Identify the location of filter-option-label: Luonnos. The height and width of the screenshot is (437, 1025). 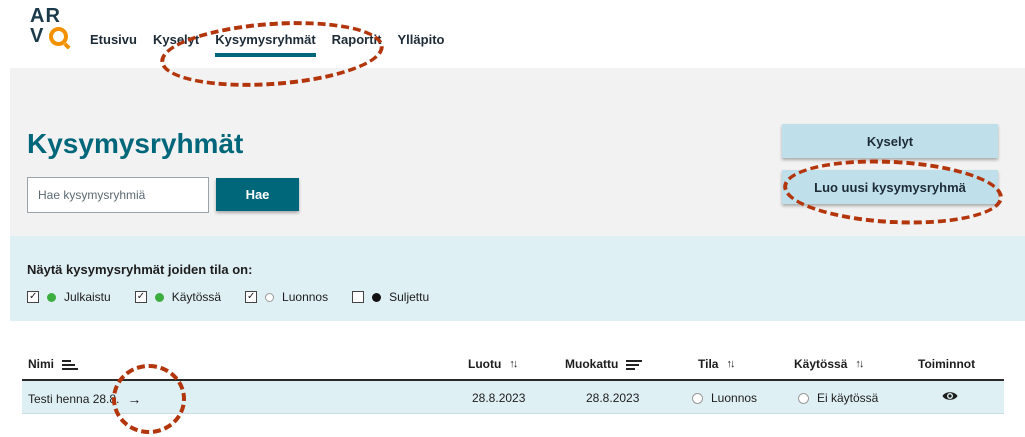
(305, 297).